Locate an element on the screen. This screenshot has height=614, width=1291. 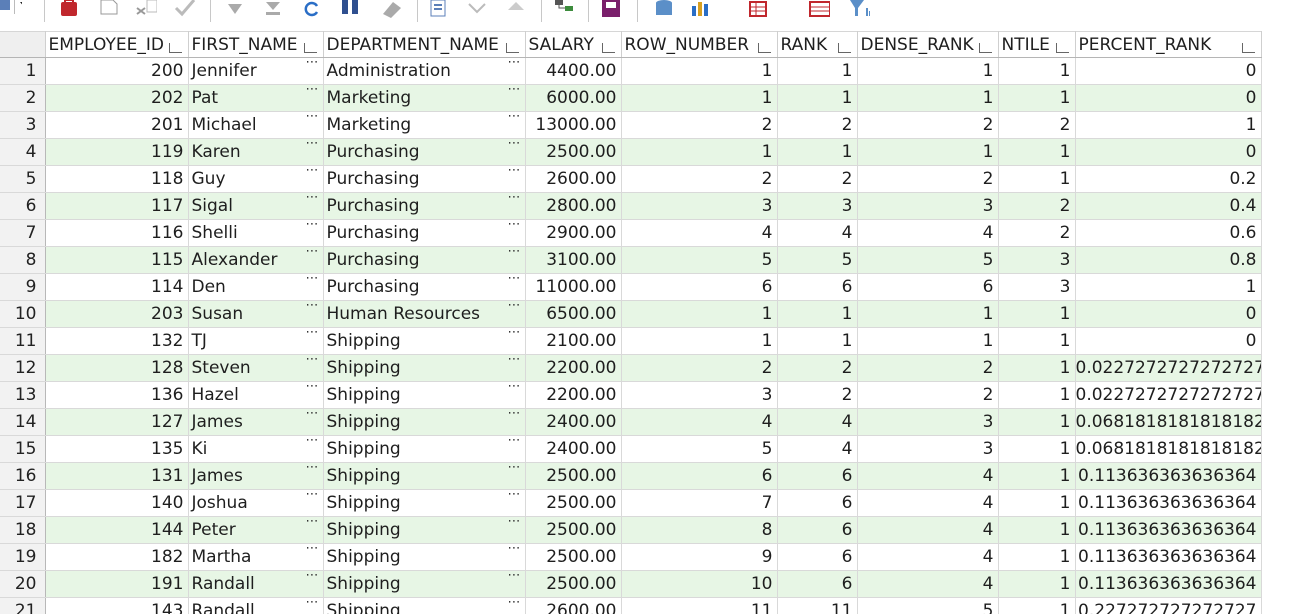
cell-dense-rank: 3 is located at coordinates (928, 449).